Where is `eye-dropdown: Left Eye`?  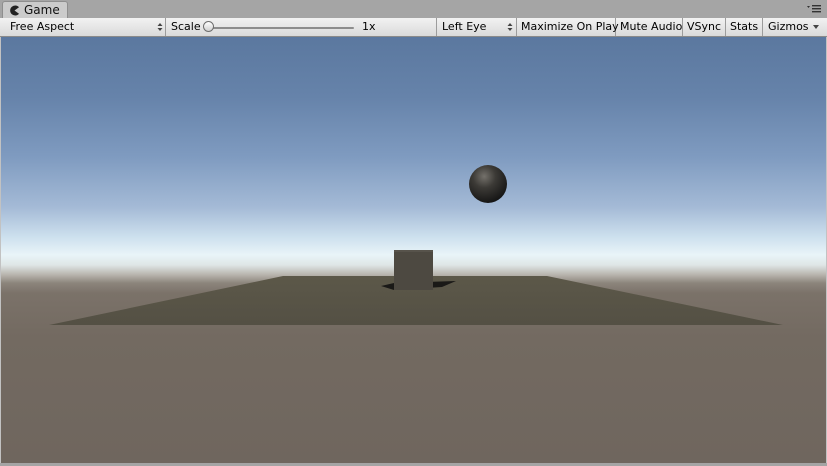 eye-dropdown: Left Eye is located at coordinates (477, 27).